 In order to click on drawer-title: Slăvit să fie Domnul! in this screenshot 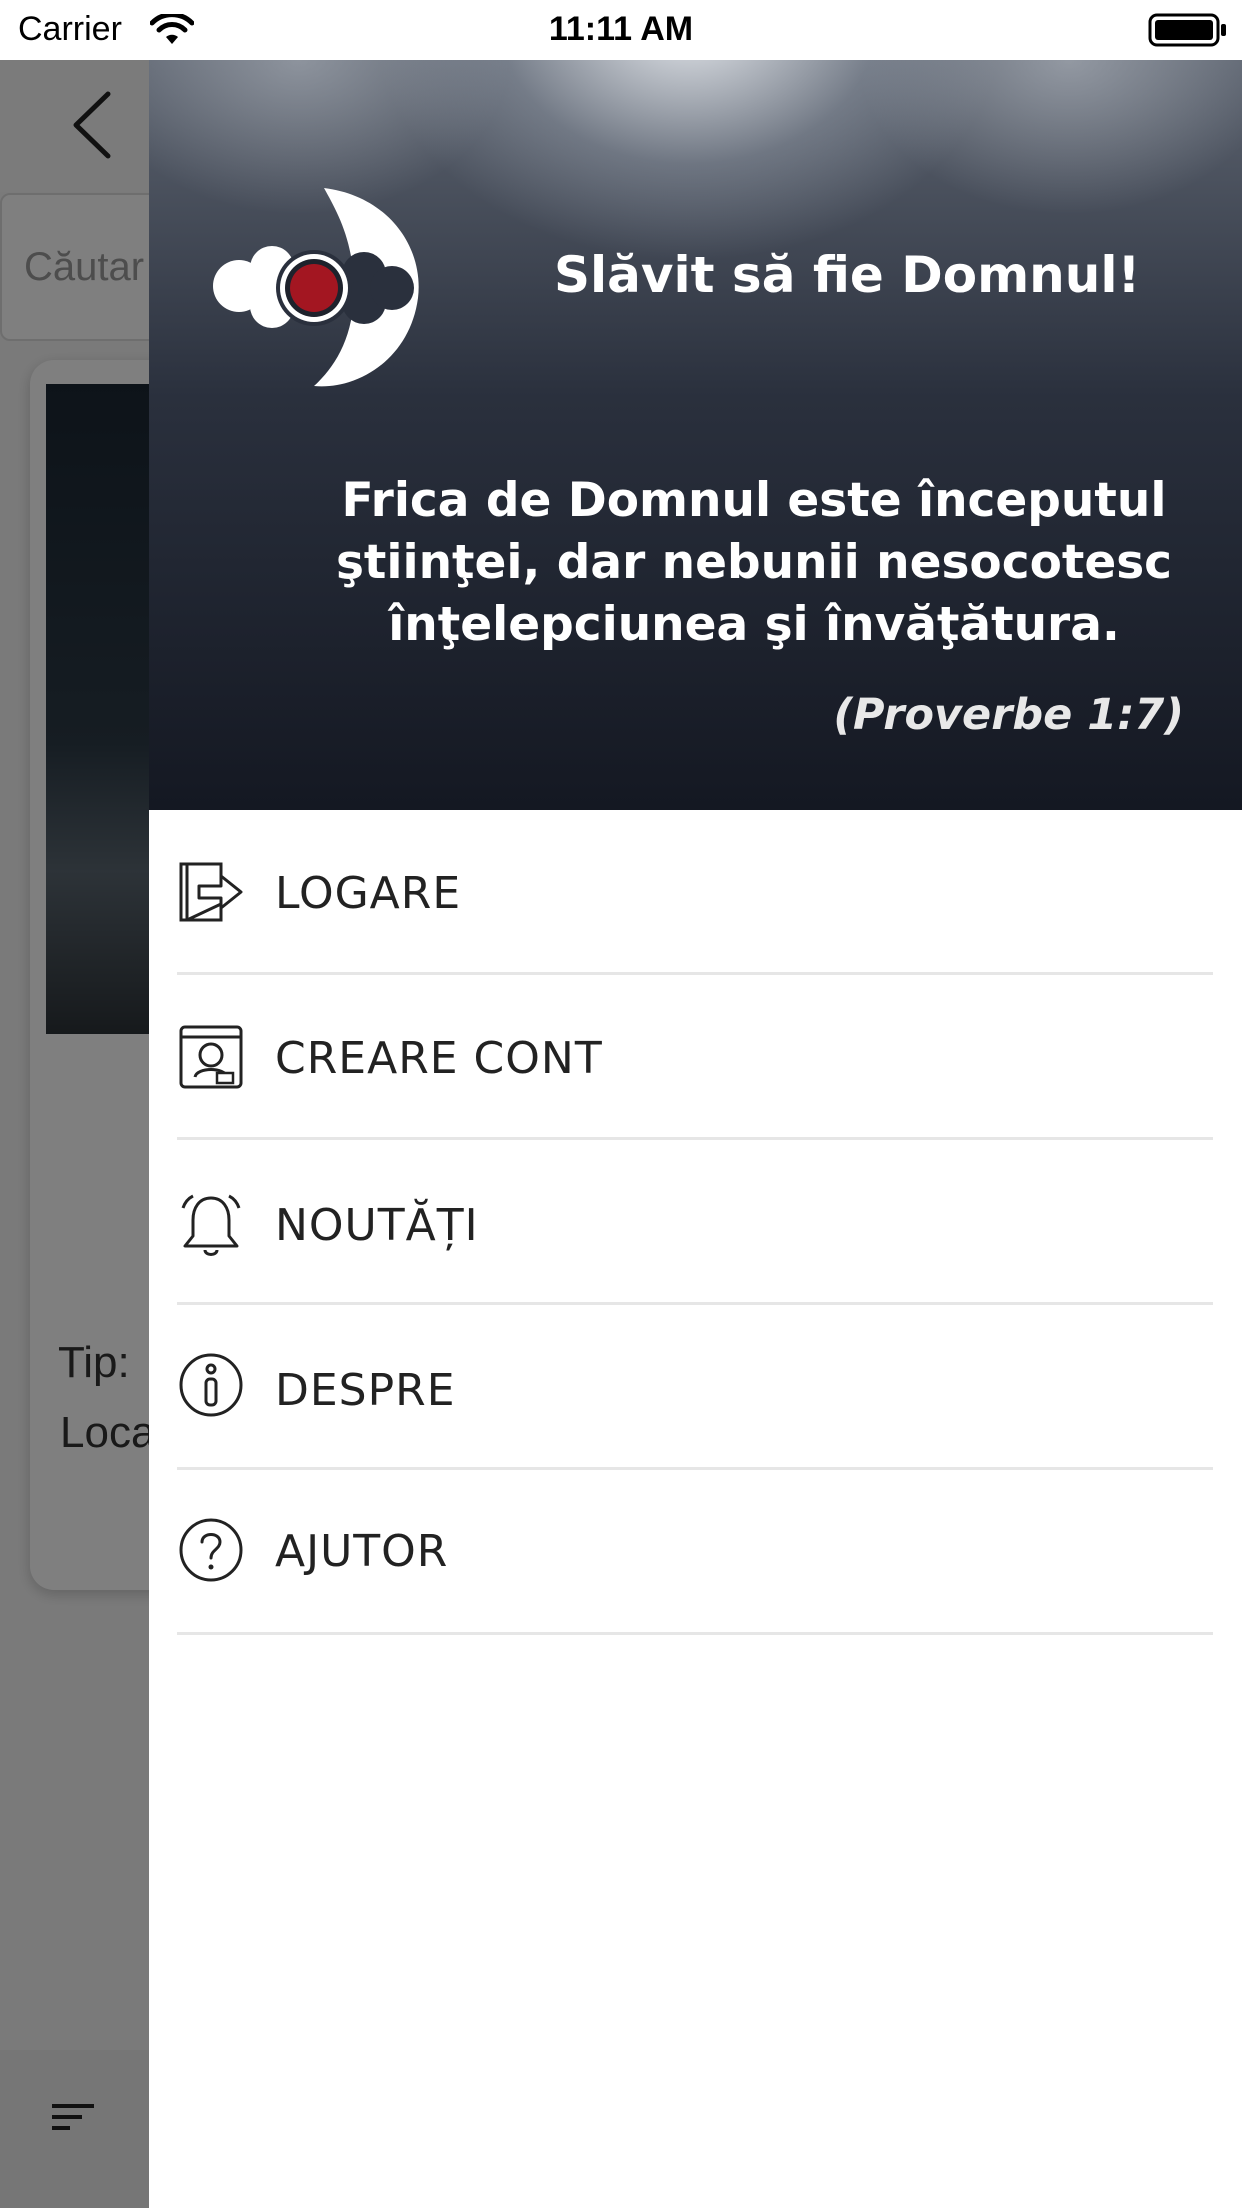, I will do `click(847, 275)`.